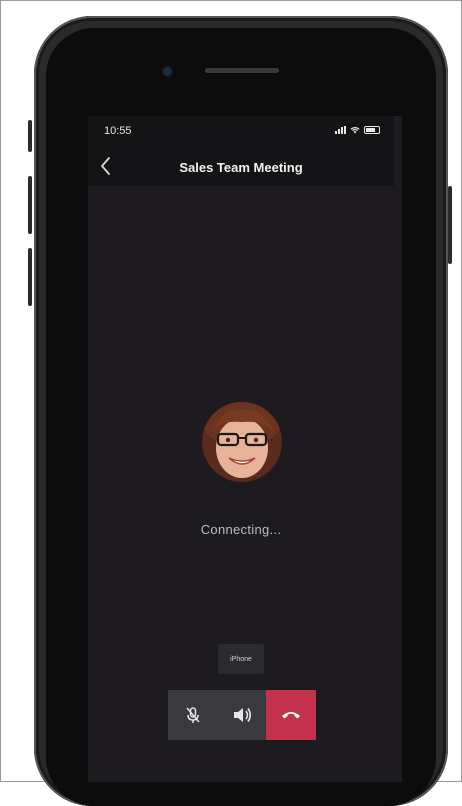 The height and width of the screenshot is (806, 462). What do you see at coordinates (241, 167) in the screenshot?
I see `meeting-title: Sales Team Meeting` at bounding box center [241, 167].